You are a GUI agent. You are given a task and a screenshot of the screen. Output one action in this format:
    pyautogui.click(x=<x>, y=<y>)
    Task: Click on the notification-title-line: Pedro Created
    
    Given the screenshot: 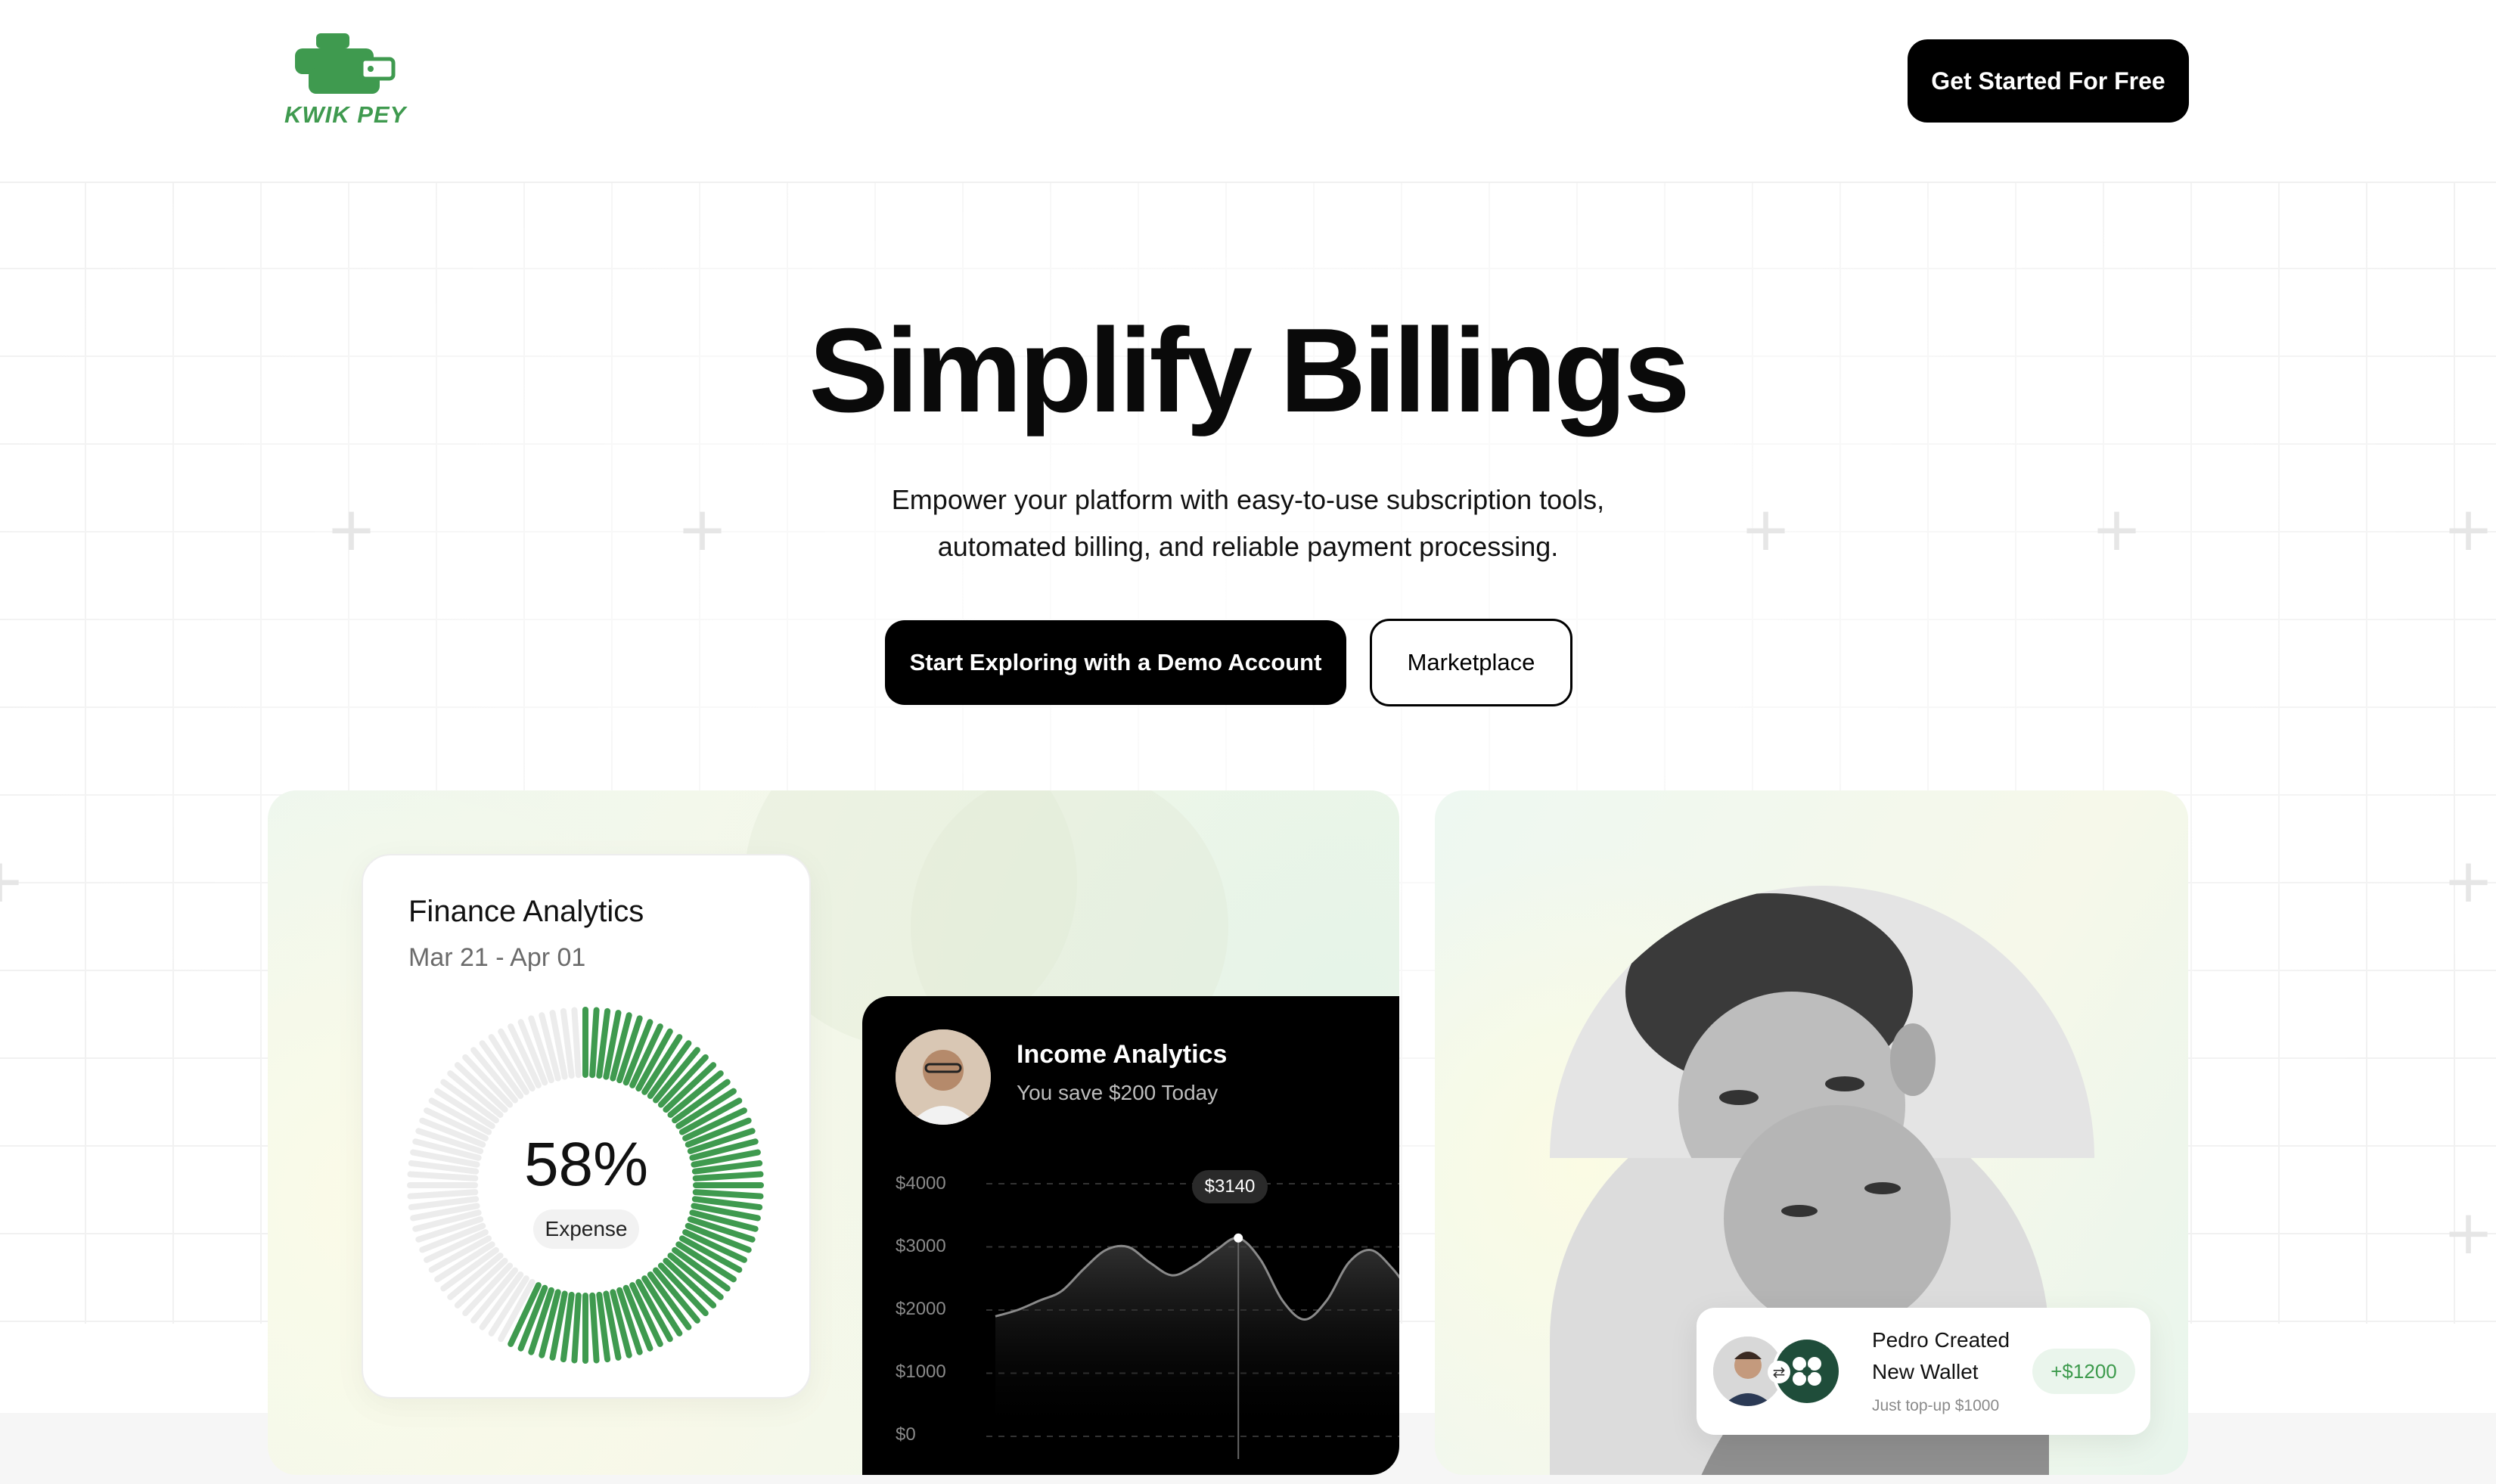 What is the action you would take?
    pyautogui.click(x=1941, y=1340)
    